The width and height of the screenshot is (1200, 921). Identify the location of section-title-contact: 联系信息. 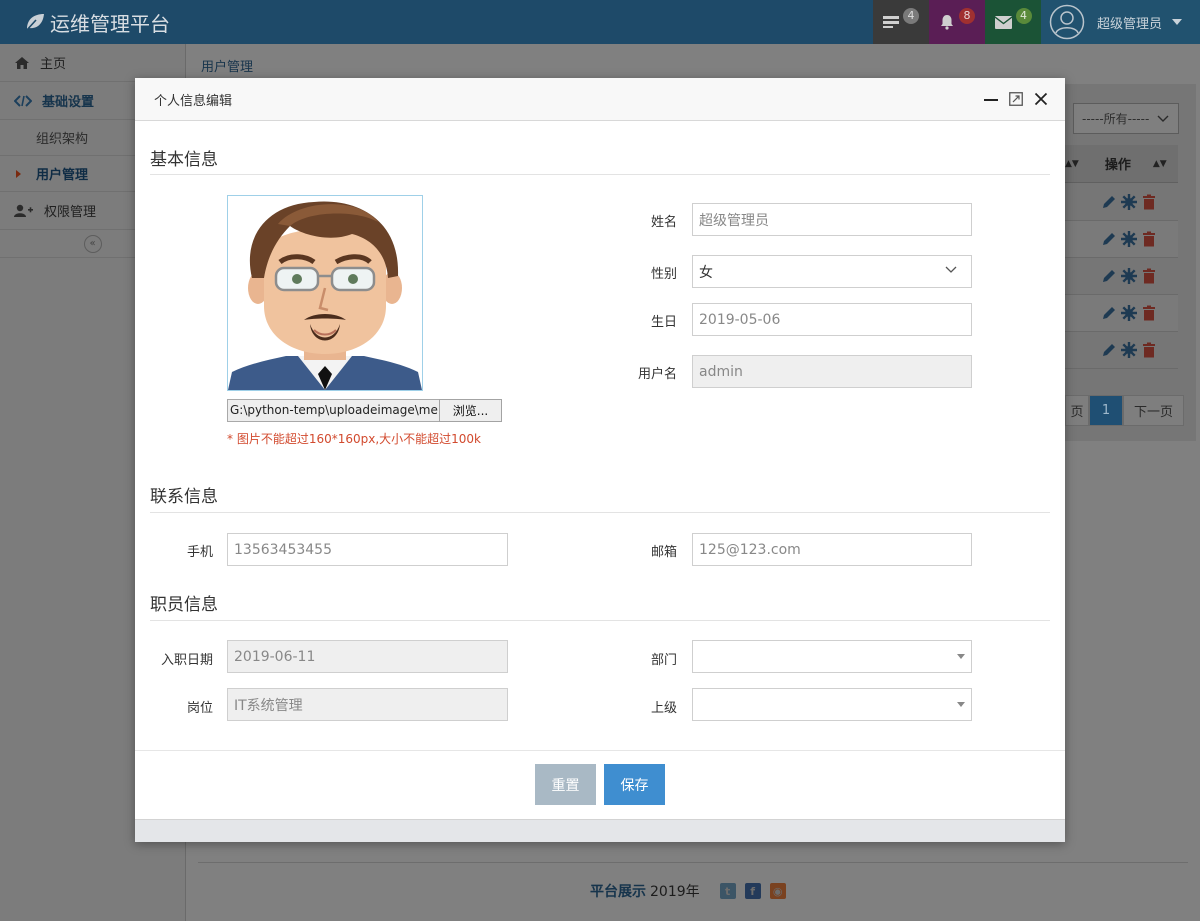
(184, 497).